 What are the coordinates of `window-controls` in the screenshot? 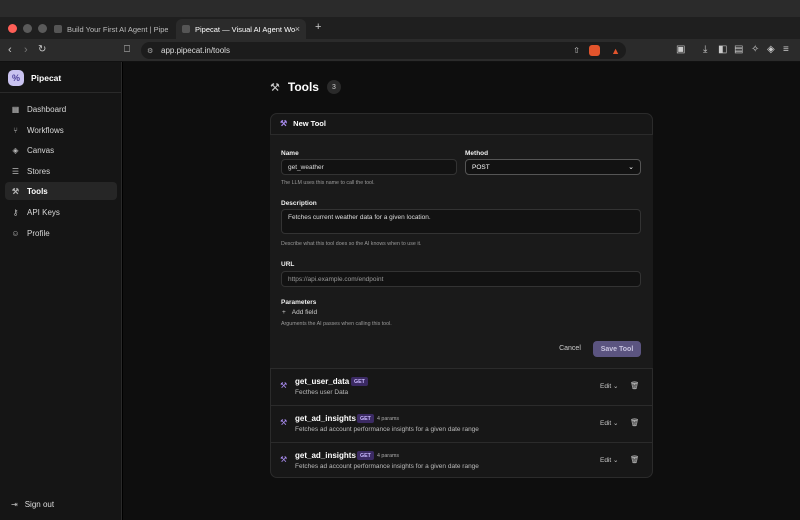 It's located at (27, 28).